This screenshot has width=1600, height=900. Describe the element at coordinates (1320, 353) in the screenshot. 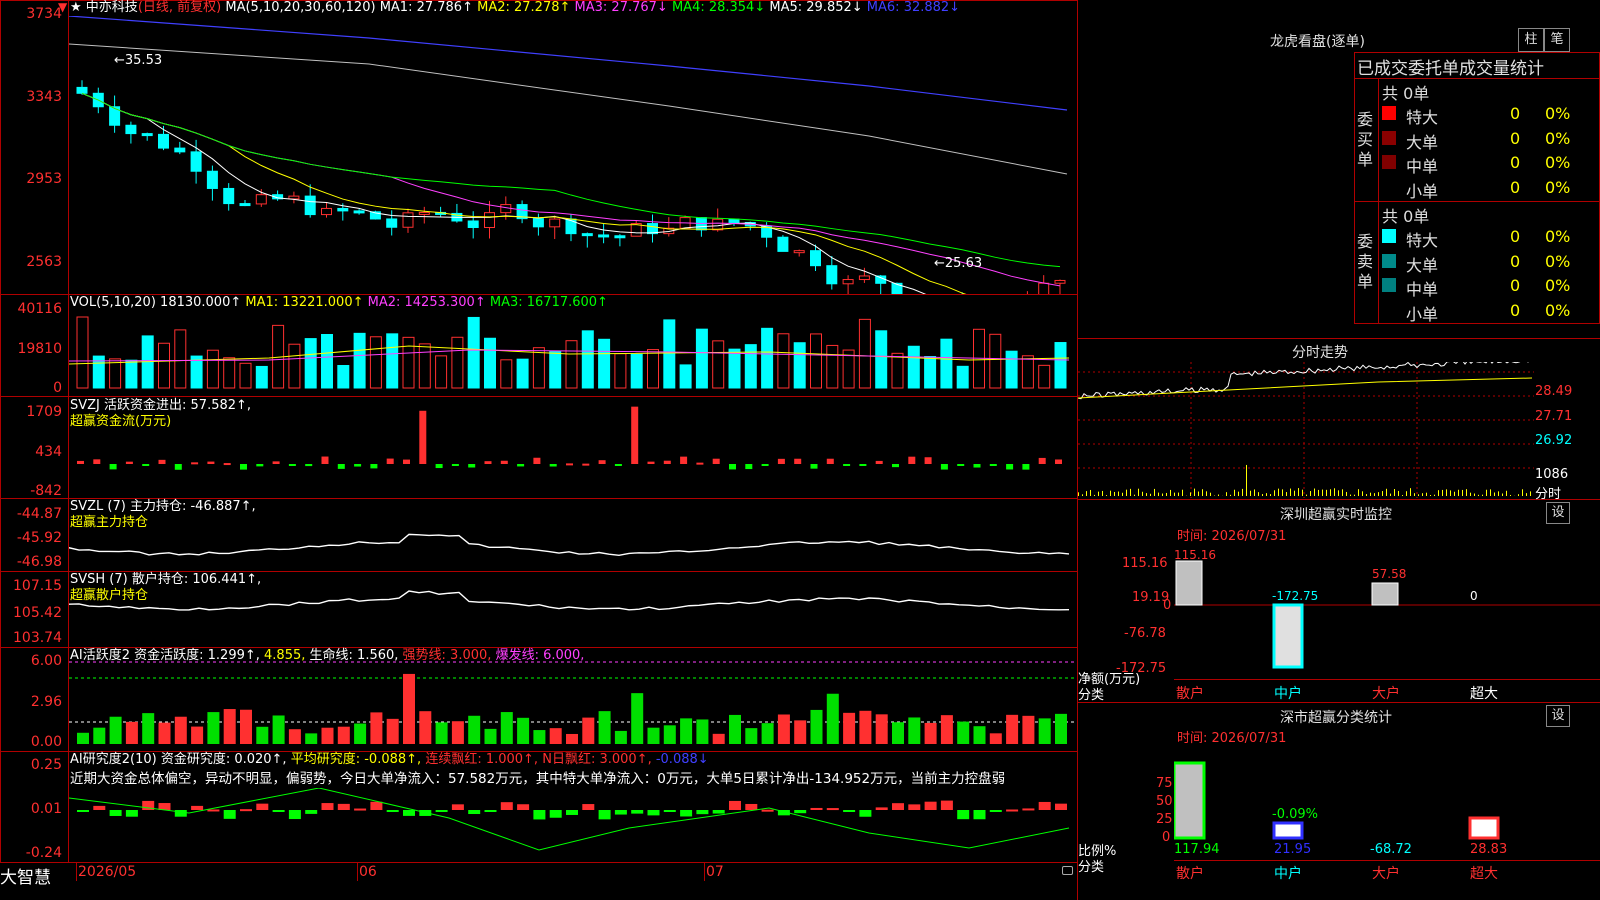

I see `intraday-title: 分时走势` at that location.